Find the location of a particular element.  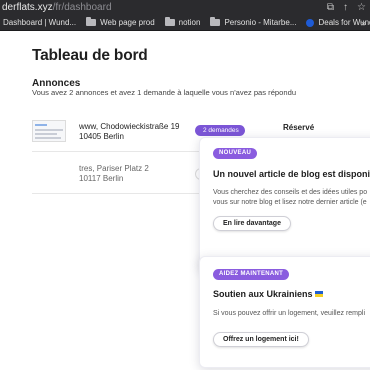

bookmark-label: Web page prod is located at coordinates (127, 22).